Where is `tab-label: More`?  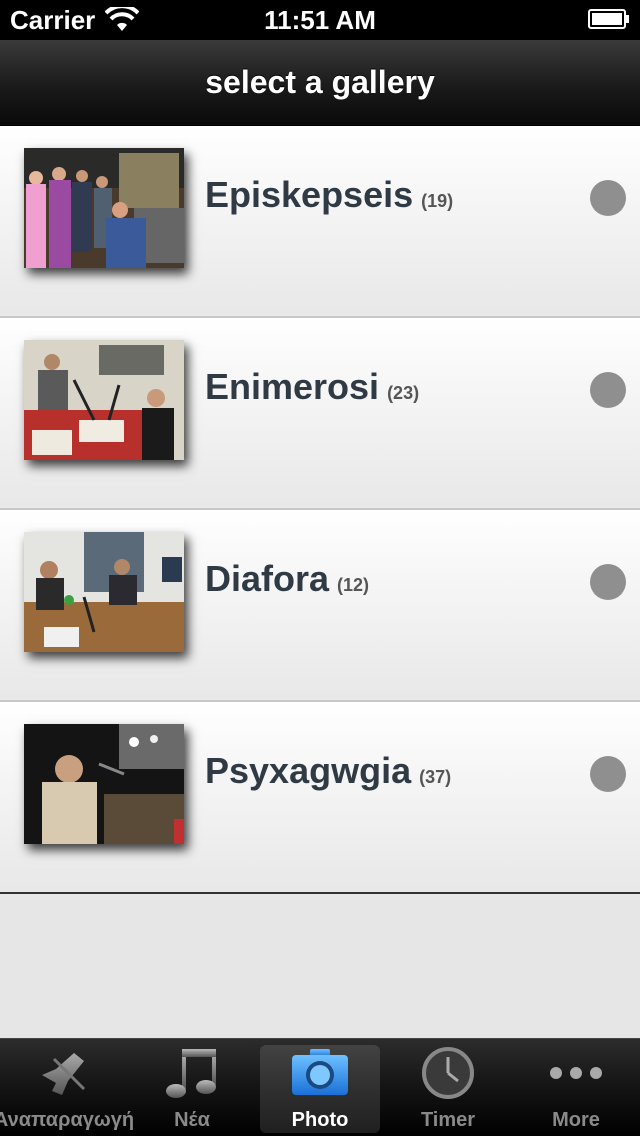 tab-label: More is located at coordinates (576, 1120).